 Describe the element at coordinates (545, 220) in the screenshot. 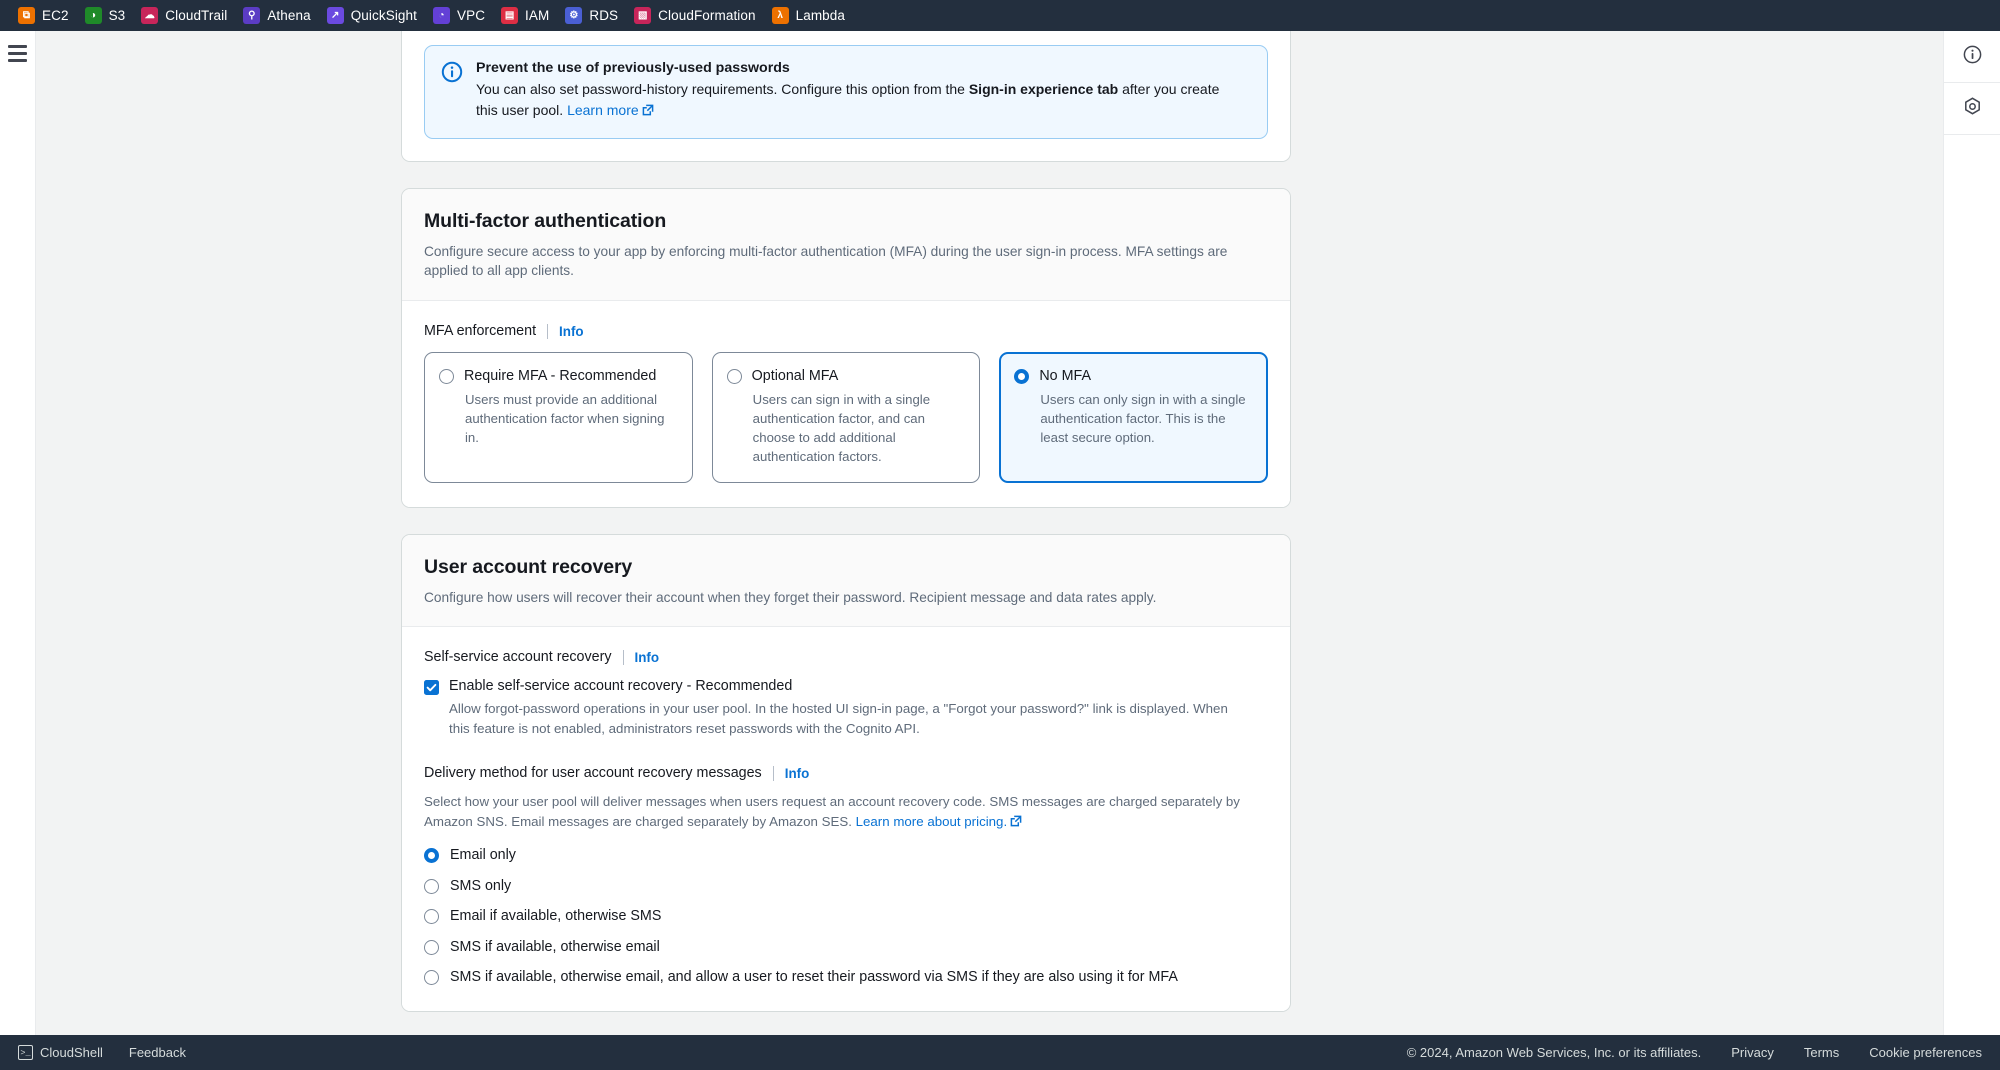

I see `mfa-title: Multi-factor authentication` at that location.